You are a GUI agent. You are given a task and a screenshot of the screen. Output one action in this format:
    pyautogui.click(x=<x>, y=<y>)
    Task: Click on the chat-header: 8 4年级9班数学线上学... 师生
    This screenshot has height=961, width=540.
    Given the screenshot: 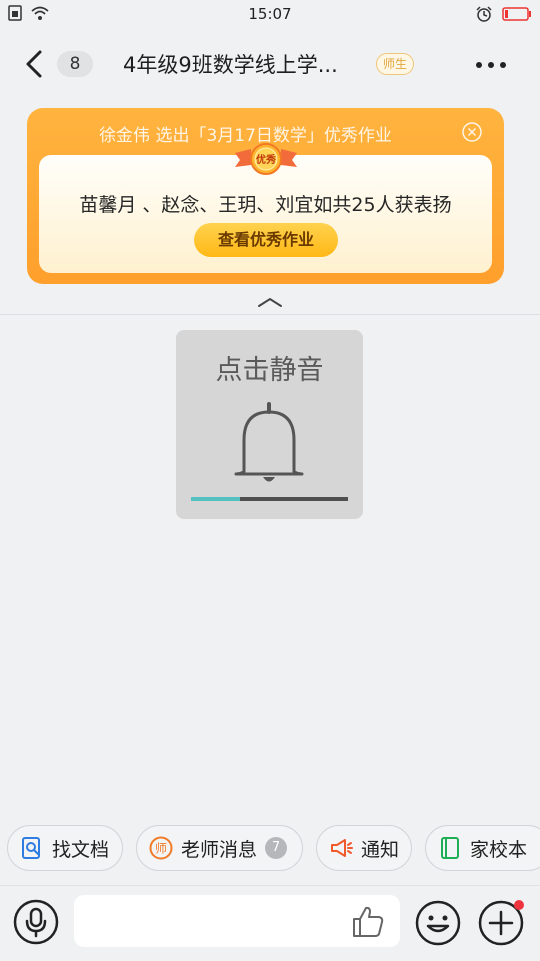 What is the action you would take?
    pyautogui.click(x=270, y=64)
    